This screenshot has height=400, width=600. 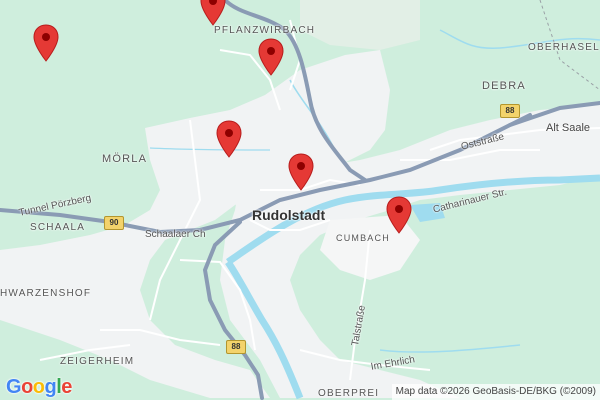 What do you see at coordinates (564, 47) in the screenshot?
I see `place-label-oberhasel: OBERHASEL` at bounding box center [564, 47].